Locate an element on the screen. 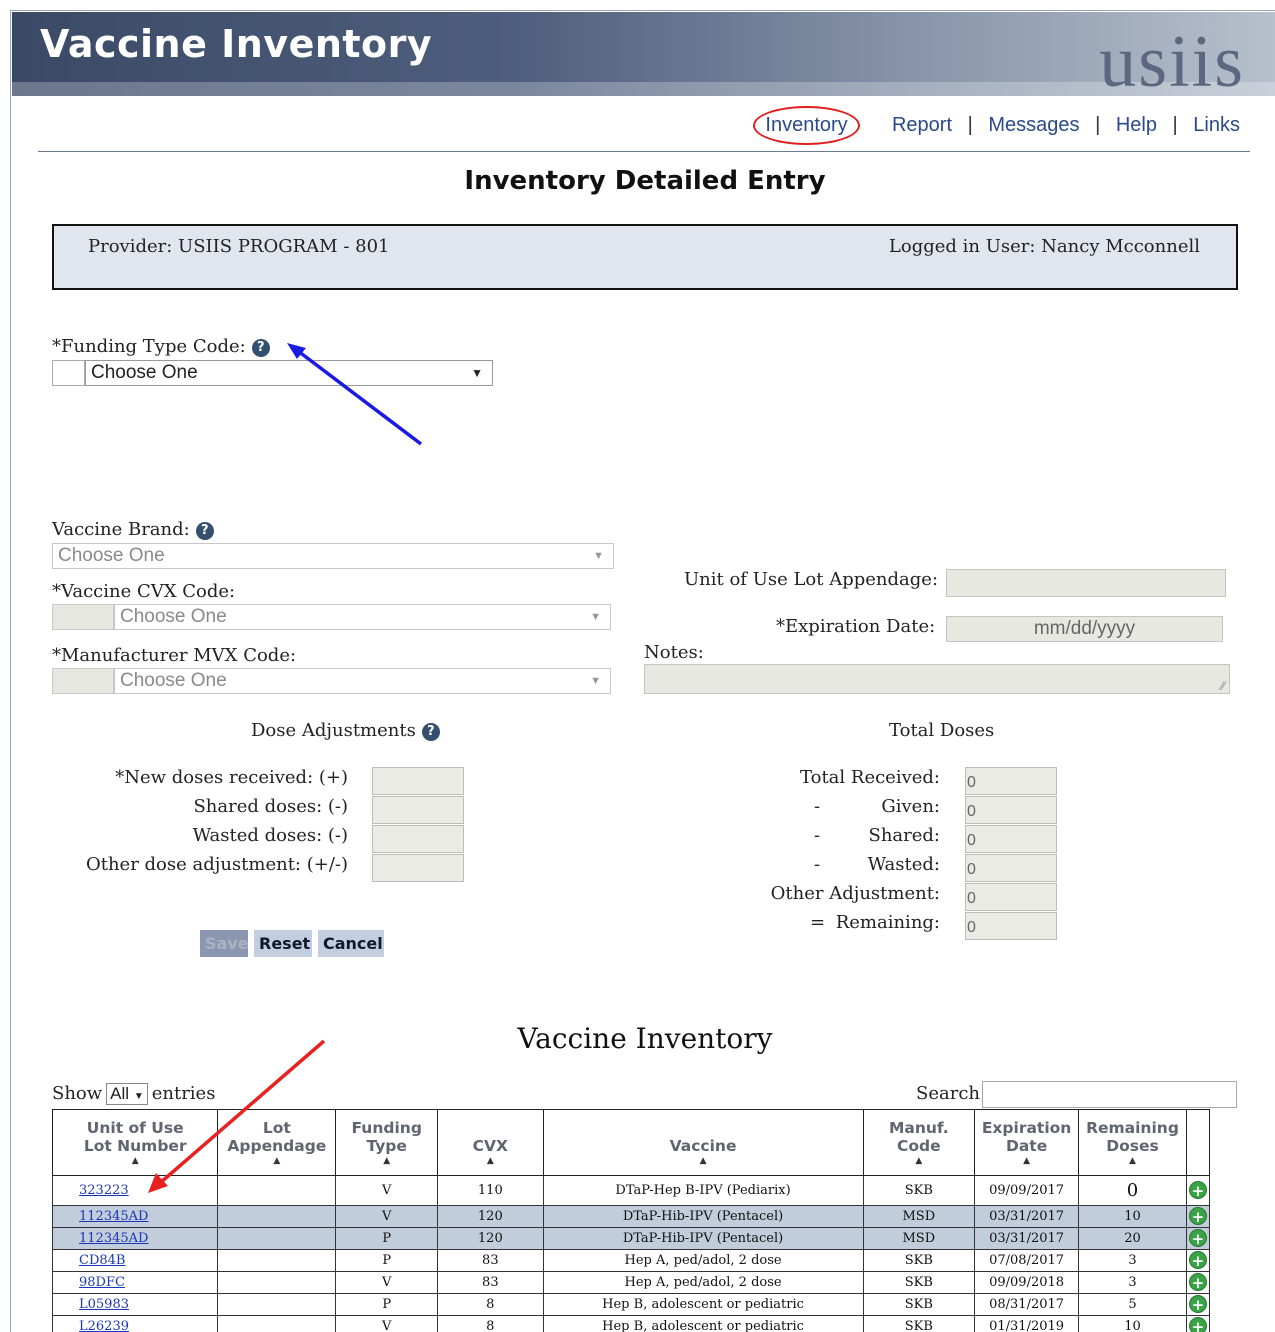  expiration-date-label: *Expiration Date: is located at coordinates (856, 626).